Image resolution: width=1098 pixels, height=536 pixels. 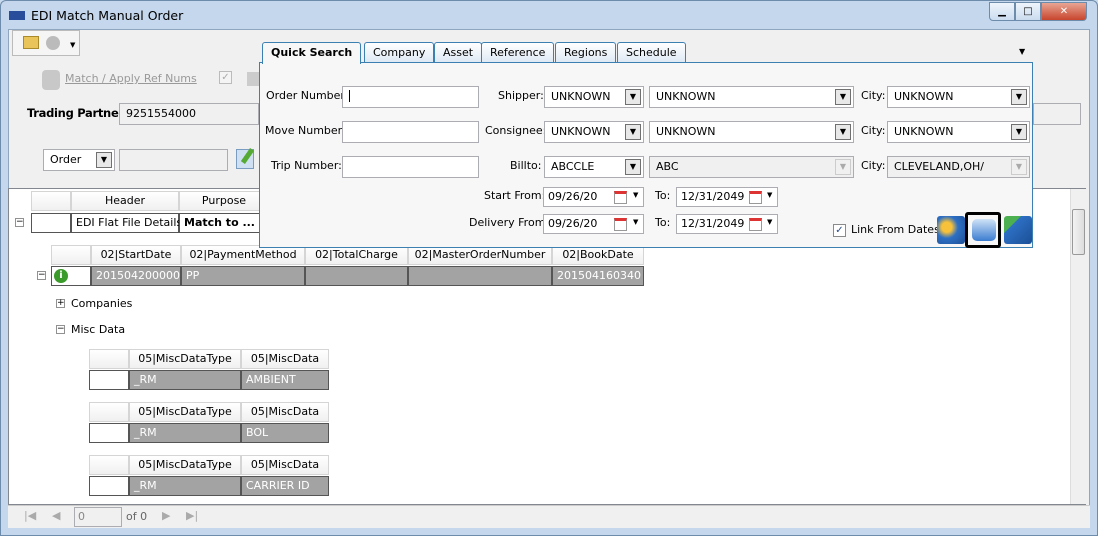 What do you see at coordinates (410, 167) in the screenshot?
I see `trip-number-input` at bounding box center [410, 167].